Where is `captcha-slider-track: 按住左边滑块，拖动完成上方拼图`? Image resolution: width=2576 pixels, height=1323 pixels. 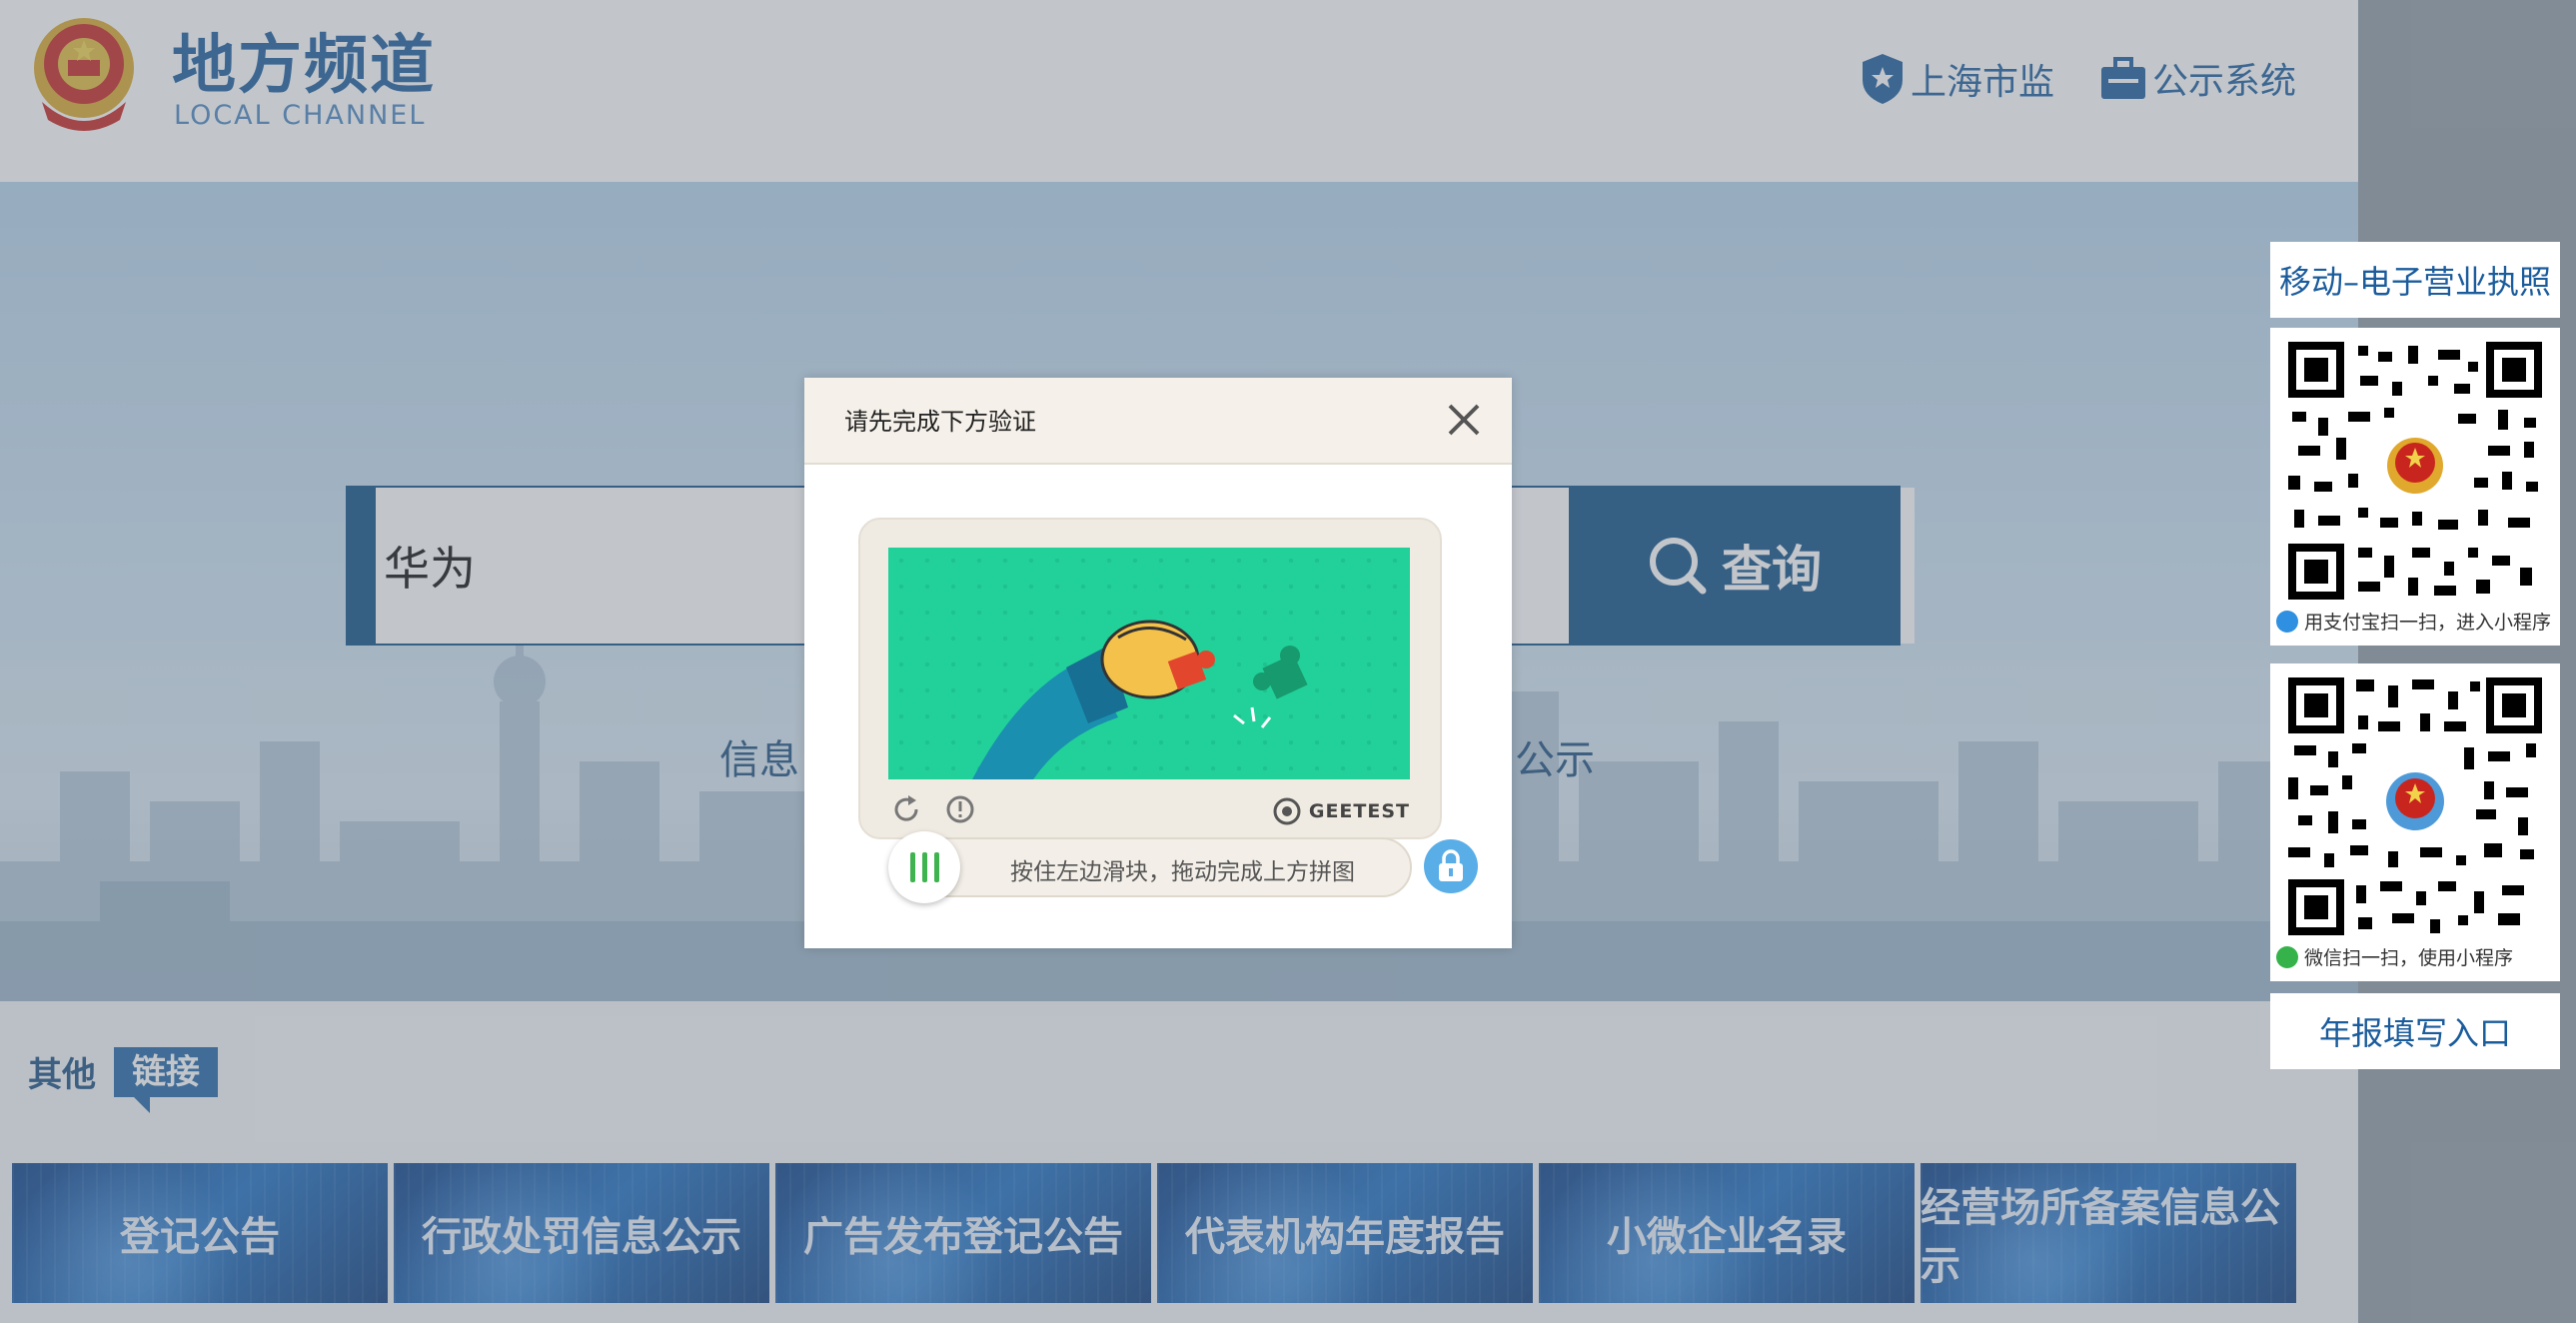
captcha-slider-track: 按住左边滑块，拖动完成上方拼图 is located at coordinates (1150, 867).